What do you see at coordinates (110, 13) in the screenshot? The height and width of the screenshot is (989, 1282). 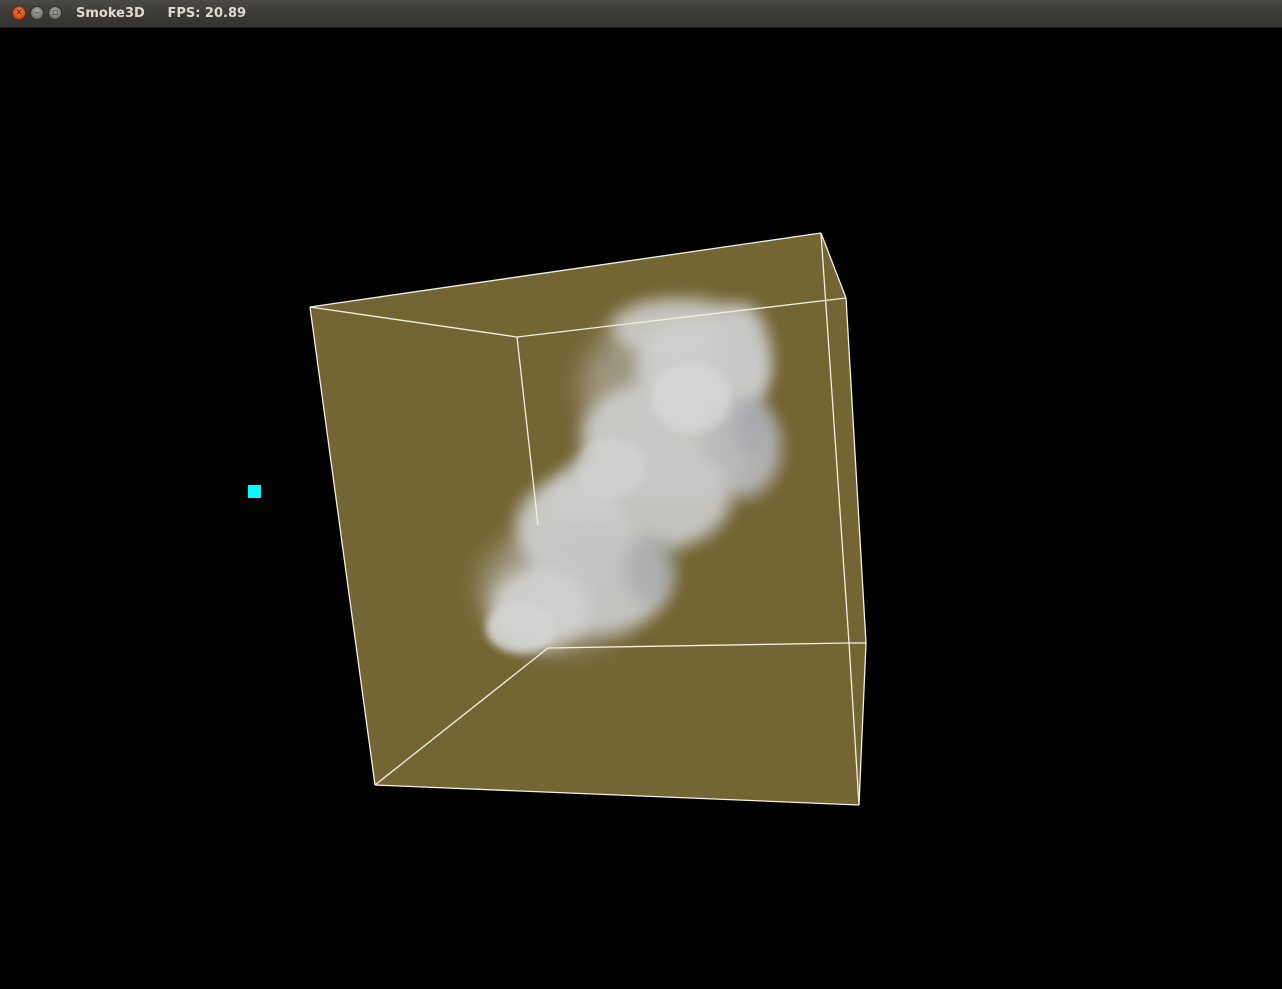 I see `app-title: Smoke3D` at bounding box center [110, 13].